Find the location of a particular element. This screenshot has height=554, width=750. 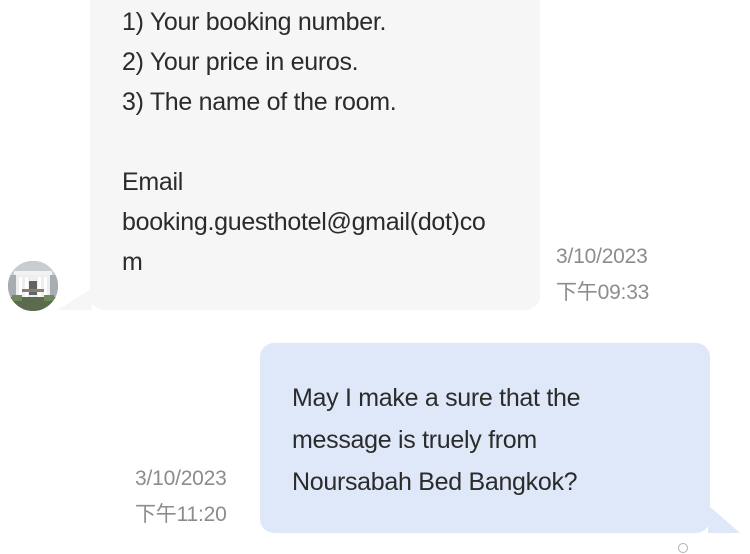

message-line: 1) Your booking number. is located at coordinates (254, 22).